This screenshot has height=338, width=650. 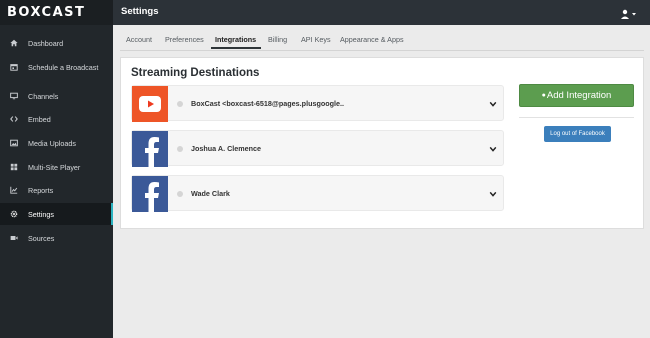 What do you see at coordinates (236, 48) in the screenshot?
I see `active-tab-indicator` at bounding box center [236, 48].